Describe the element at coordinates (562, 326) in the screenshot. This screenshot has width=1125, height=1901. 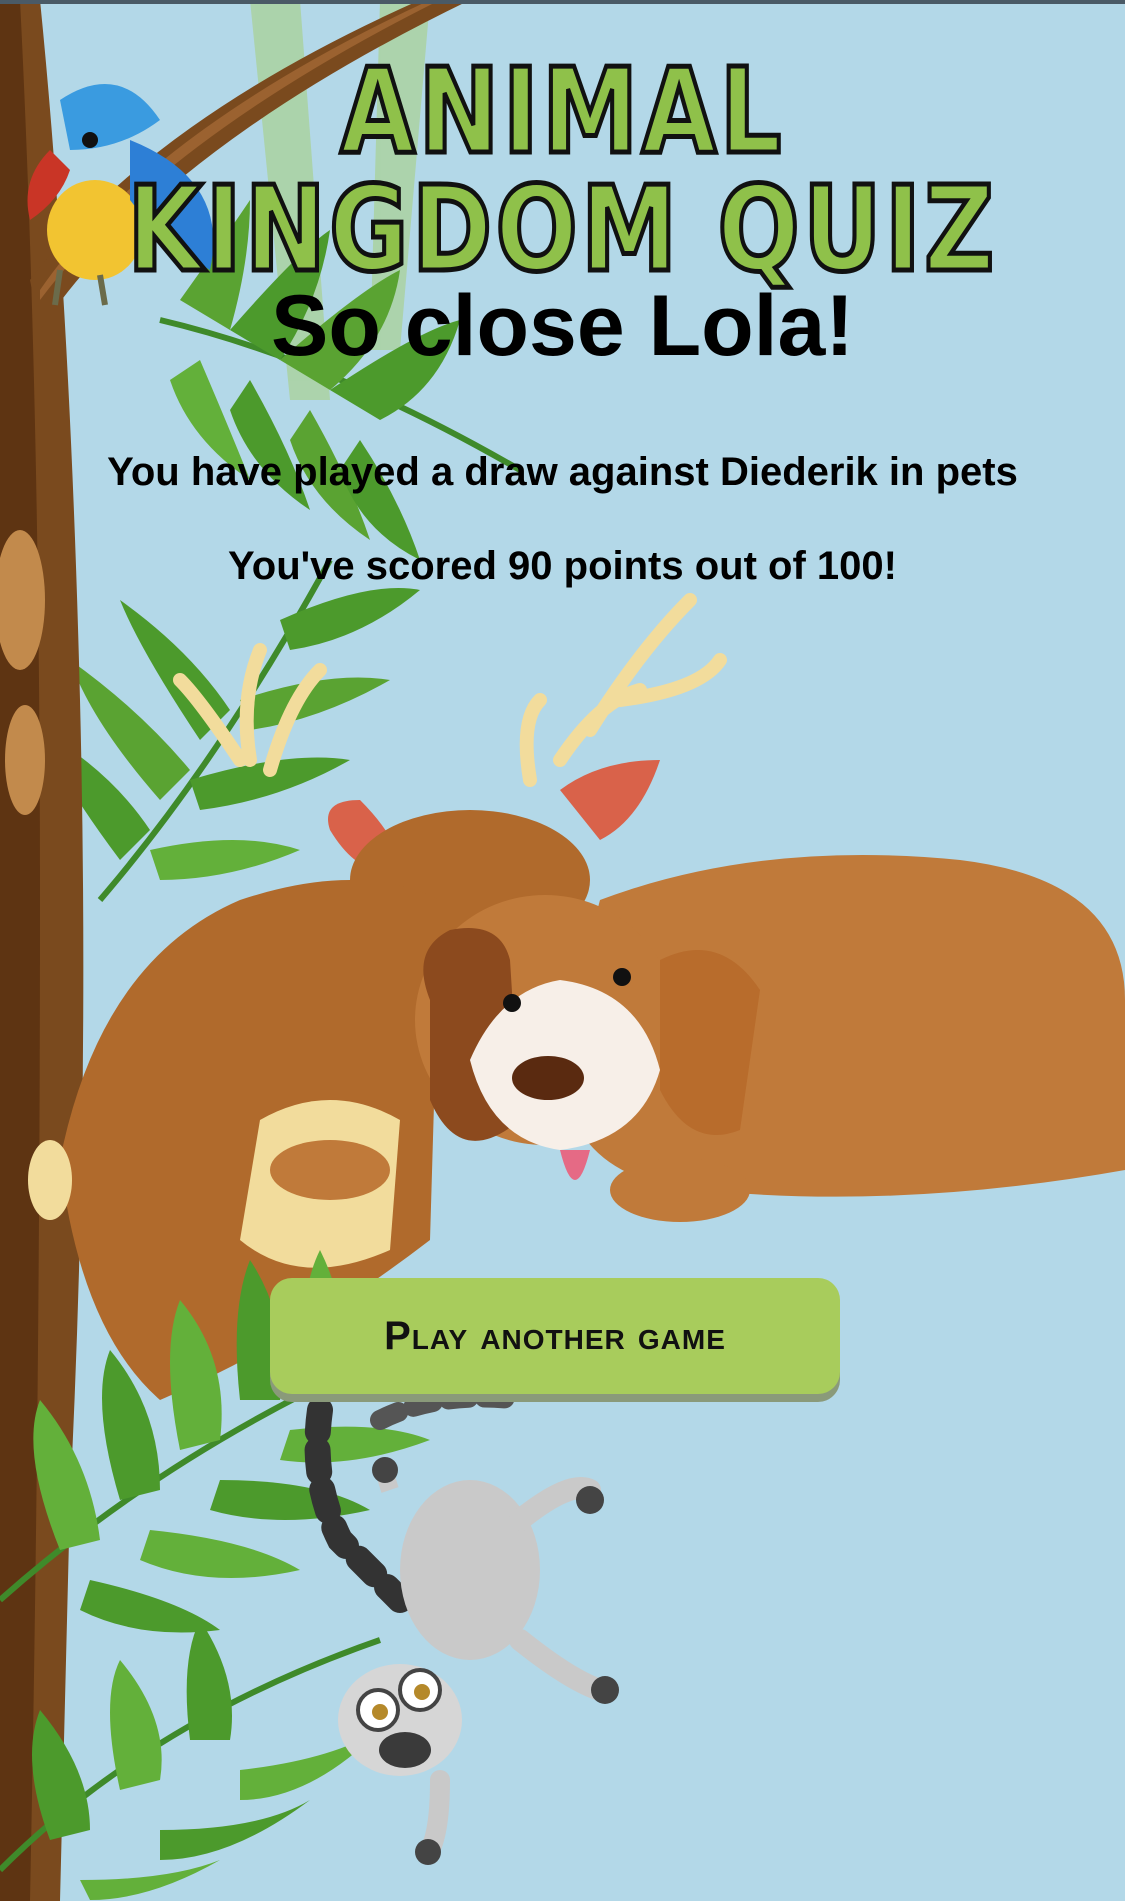
I see `result-headline: So close Lola!` at that location.